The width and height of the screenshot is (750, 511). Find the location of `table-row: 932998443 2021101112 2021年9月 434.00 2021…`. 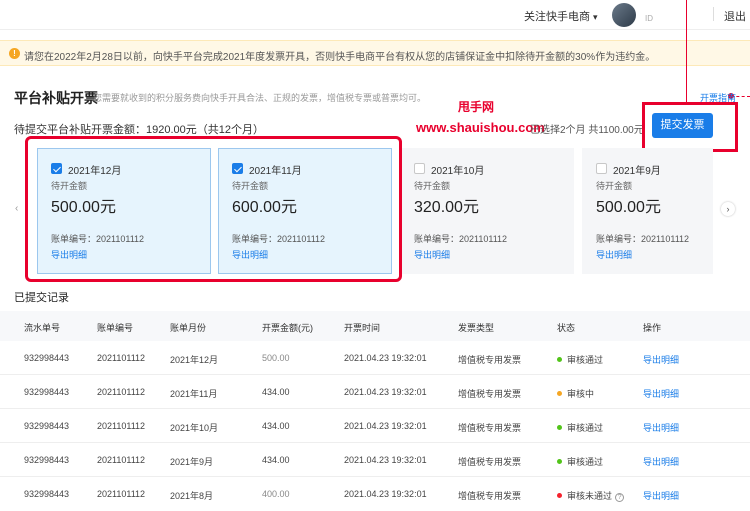

table-row: 932998443 2021101112 2021年9月 434.00 2021… is located at coordinates (375, 460).